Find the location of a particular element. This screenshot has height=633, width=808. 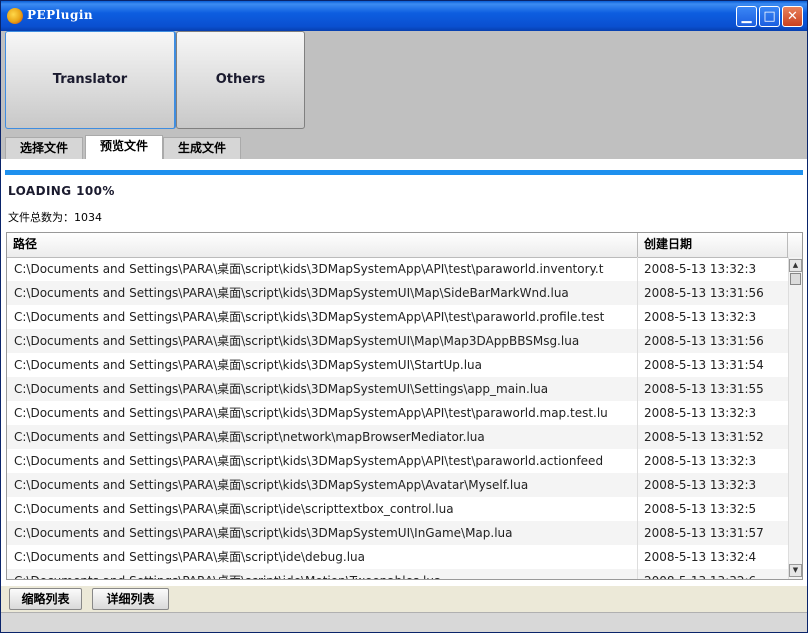

detail-list-button: 详细列表 is located at coordinates (130, 599).